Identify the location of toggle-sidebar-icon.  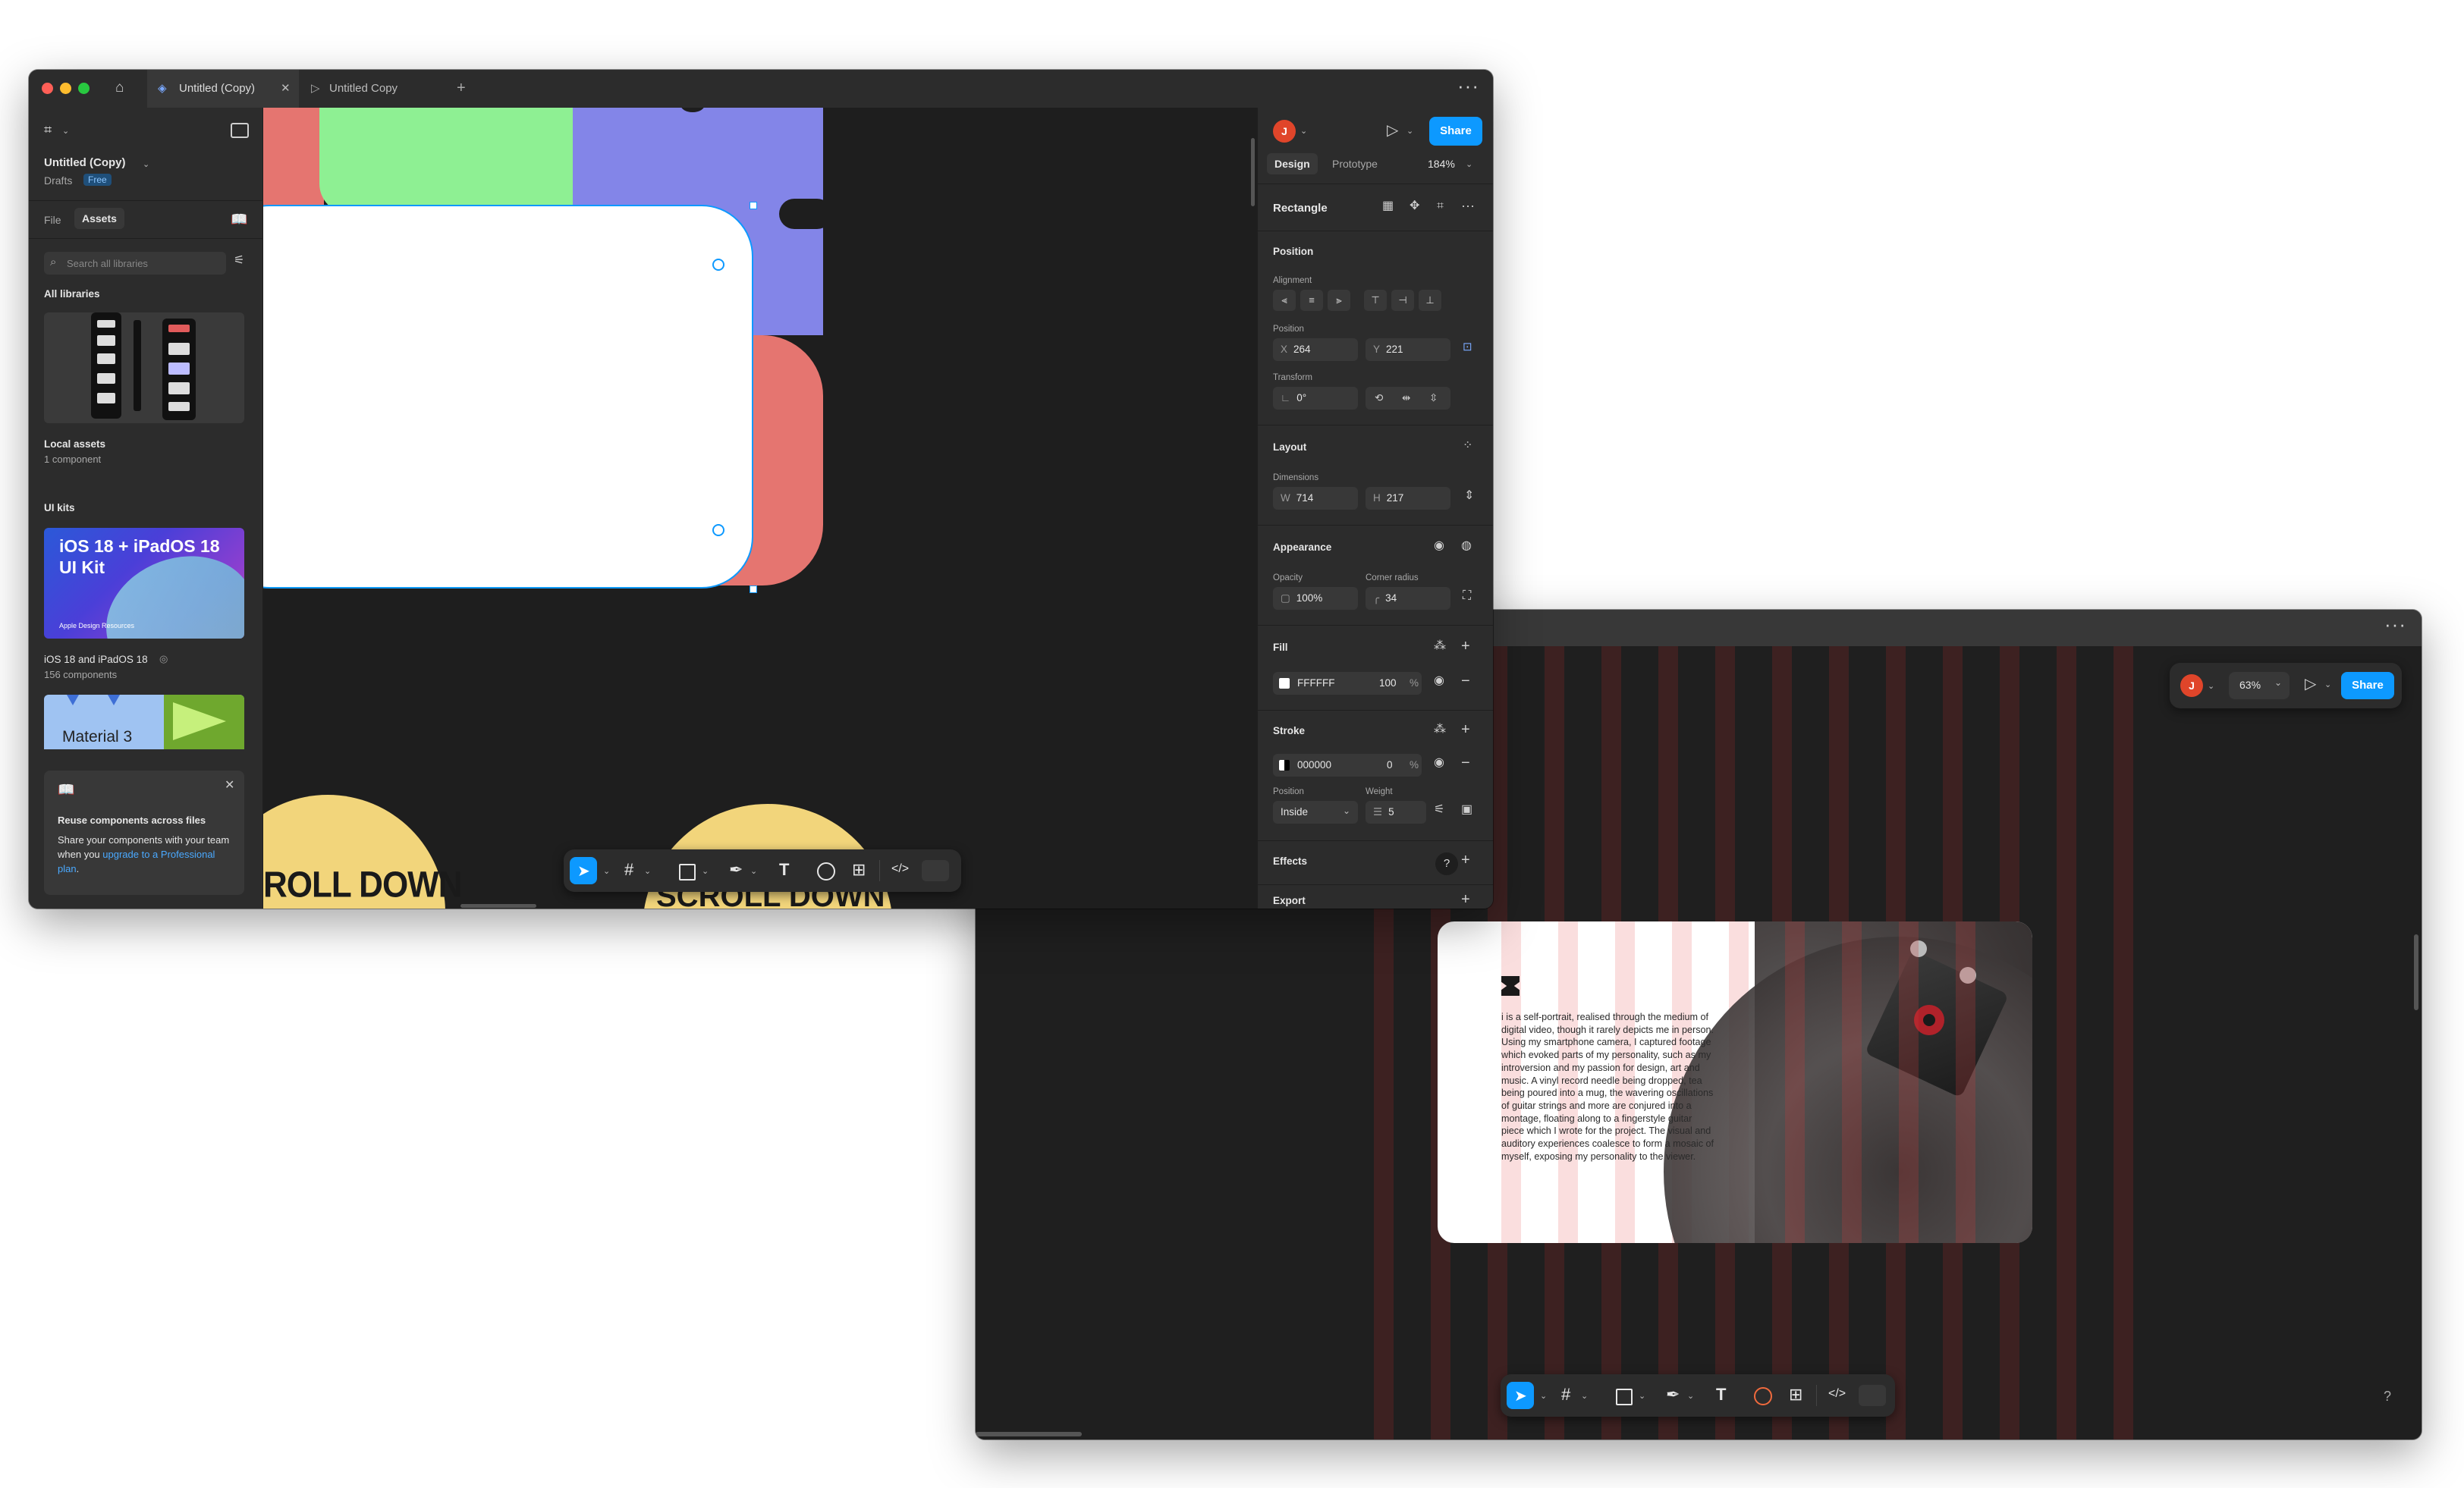
(240, 130).